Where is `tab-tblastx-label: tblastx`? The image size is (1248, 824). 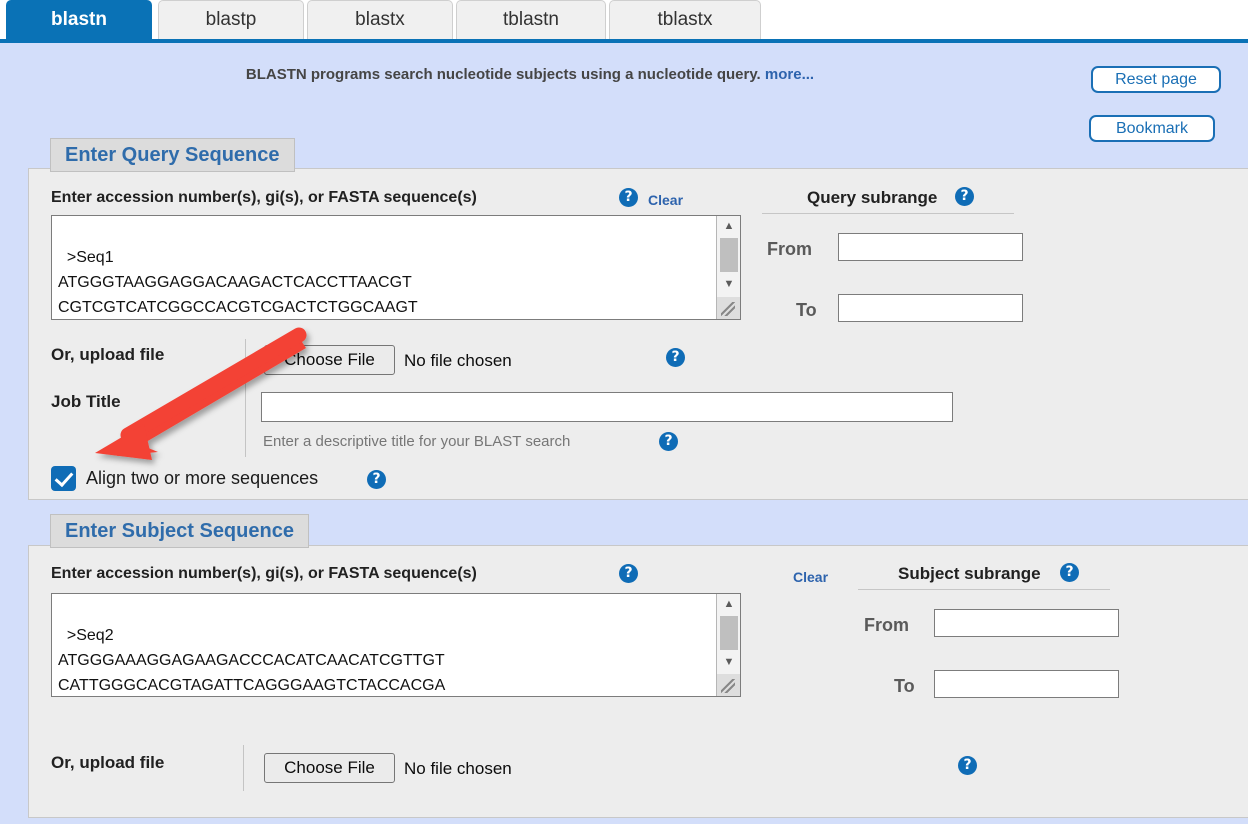 tab-tblastx-label: tblastx is located at coordinates (685, 19).